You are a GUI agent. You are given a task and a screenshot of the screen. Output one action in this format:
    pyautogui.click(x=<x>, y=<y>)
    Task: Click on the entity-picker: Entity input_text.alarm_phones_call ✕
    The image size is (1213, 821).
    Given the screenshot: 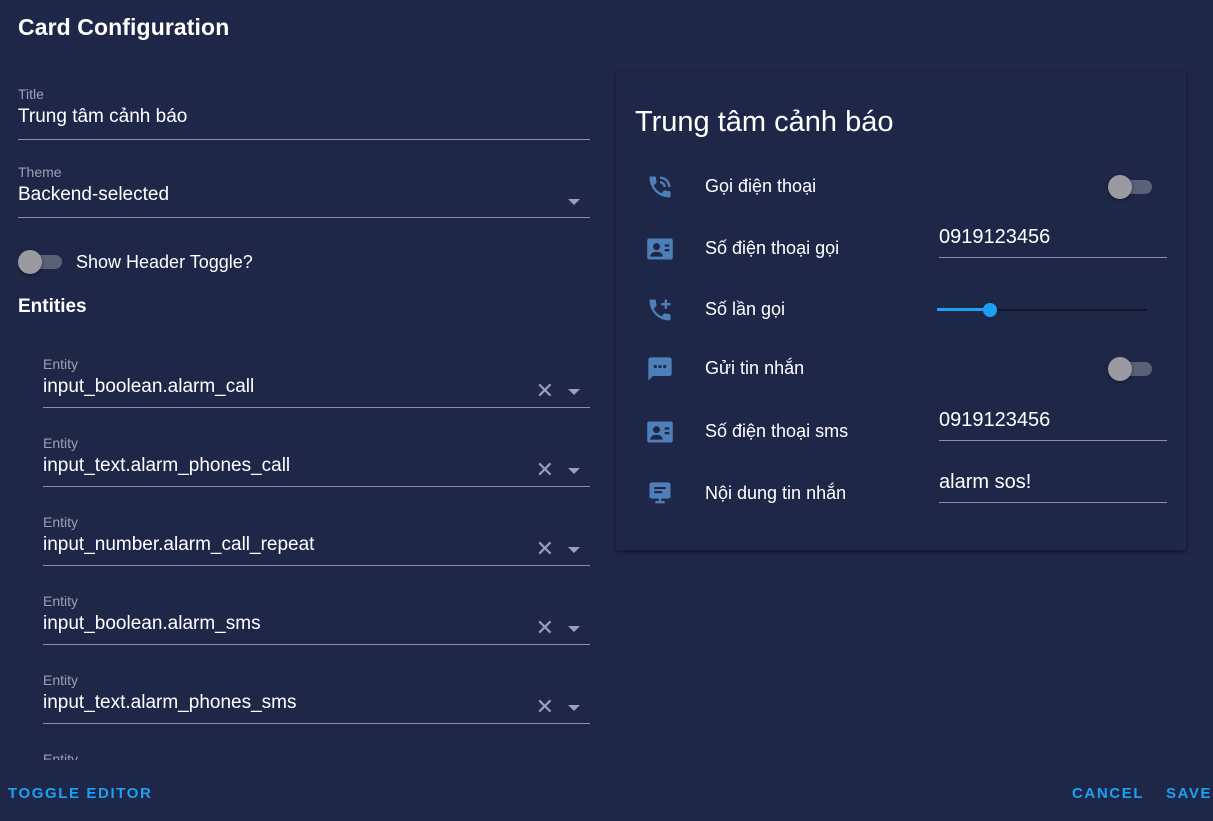 What is the action you would take?
    pyautogui.click(x=316, y=458)
    